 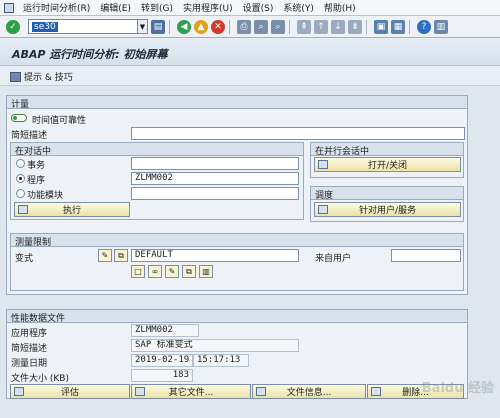 I want to click on menu-utilities: 实用程序(U), so click(x=208, y=7).